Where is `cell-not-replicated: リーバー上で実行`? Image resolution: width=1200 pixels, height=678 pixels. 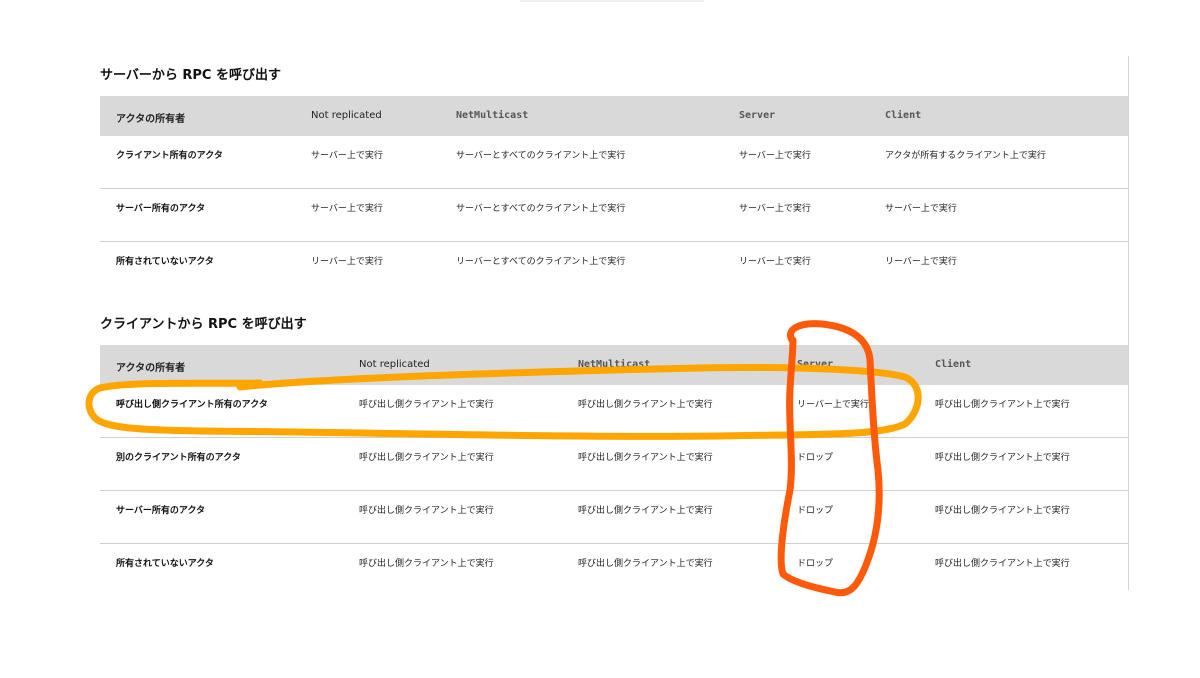 cell-not-replicated: リーバー上で実行 is located at coordinates (347, 262).